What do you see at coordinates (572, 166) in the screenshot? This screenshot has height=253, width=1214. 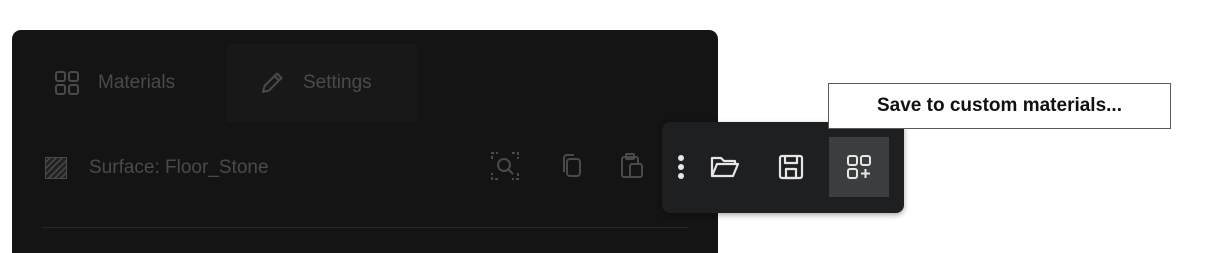 I see `copy-icon` at bounding box center [572, 166].